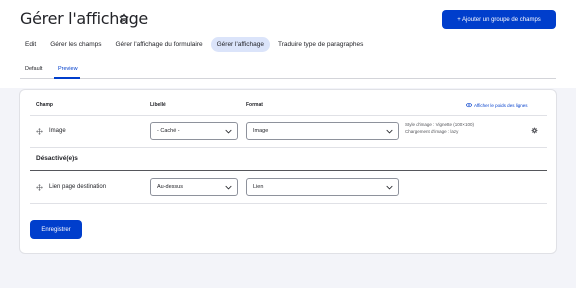  Describe the element at coordinates (168, 131) in the screenshot. I see `label-select-value: - Caché -` at that location.